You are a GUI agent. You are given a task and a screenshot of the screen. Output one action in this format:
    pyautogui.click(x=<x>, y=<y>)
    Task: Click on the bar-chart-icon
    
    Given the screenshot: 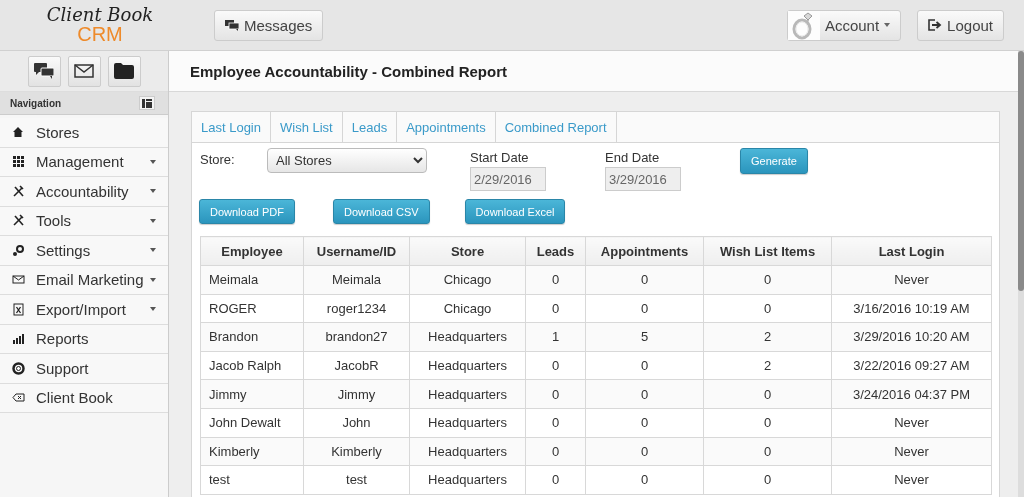 What is the action you would take?
    pyautogui.click(x=18, y=339)
    